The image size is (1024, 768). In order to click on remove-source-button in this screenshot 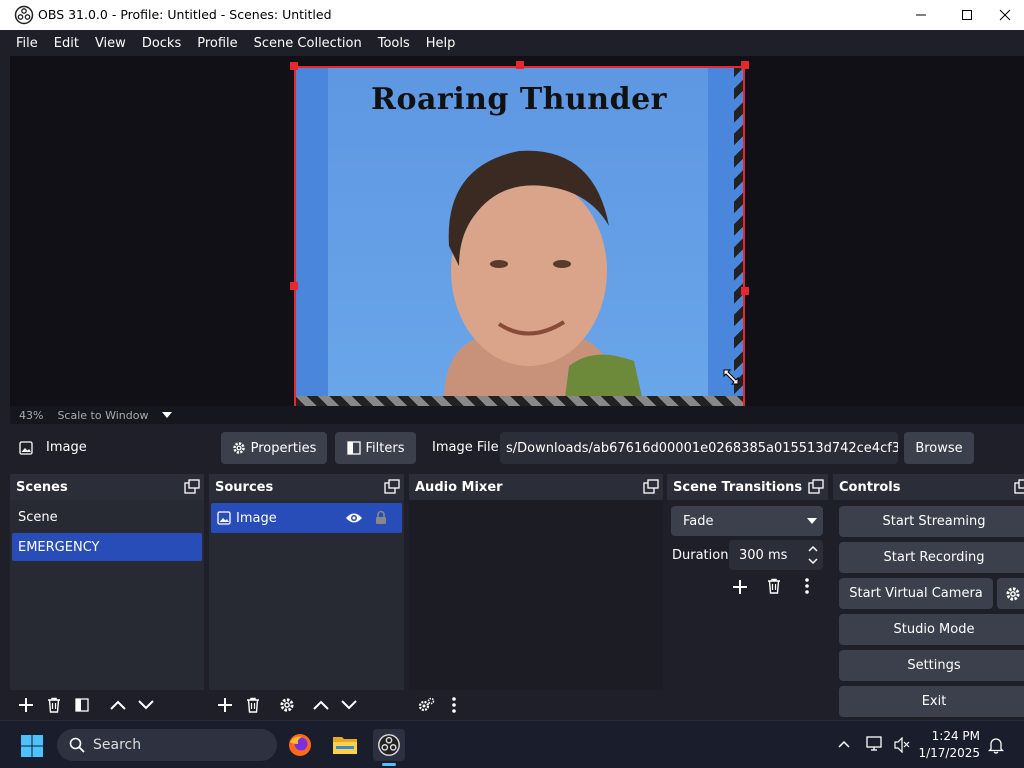, I will do `click(253, 705)`.